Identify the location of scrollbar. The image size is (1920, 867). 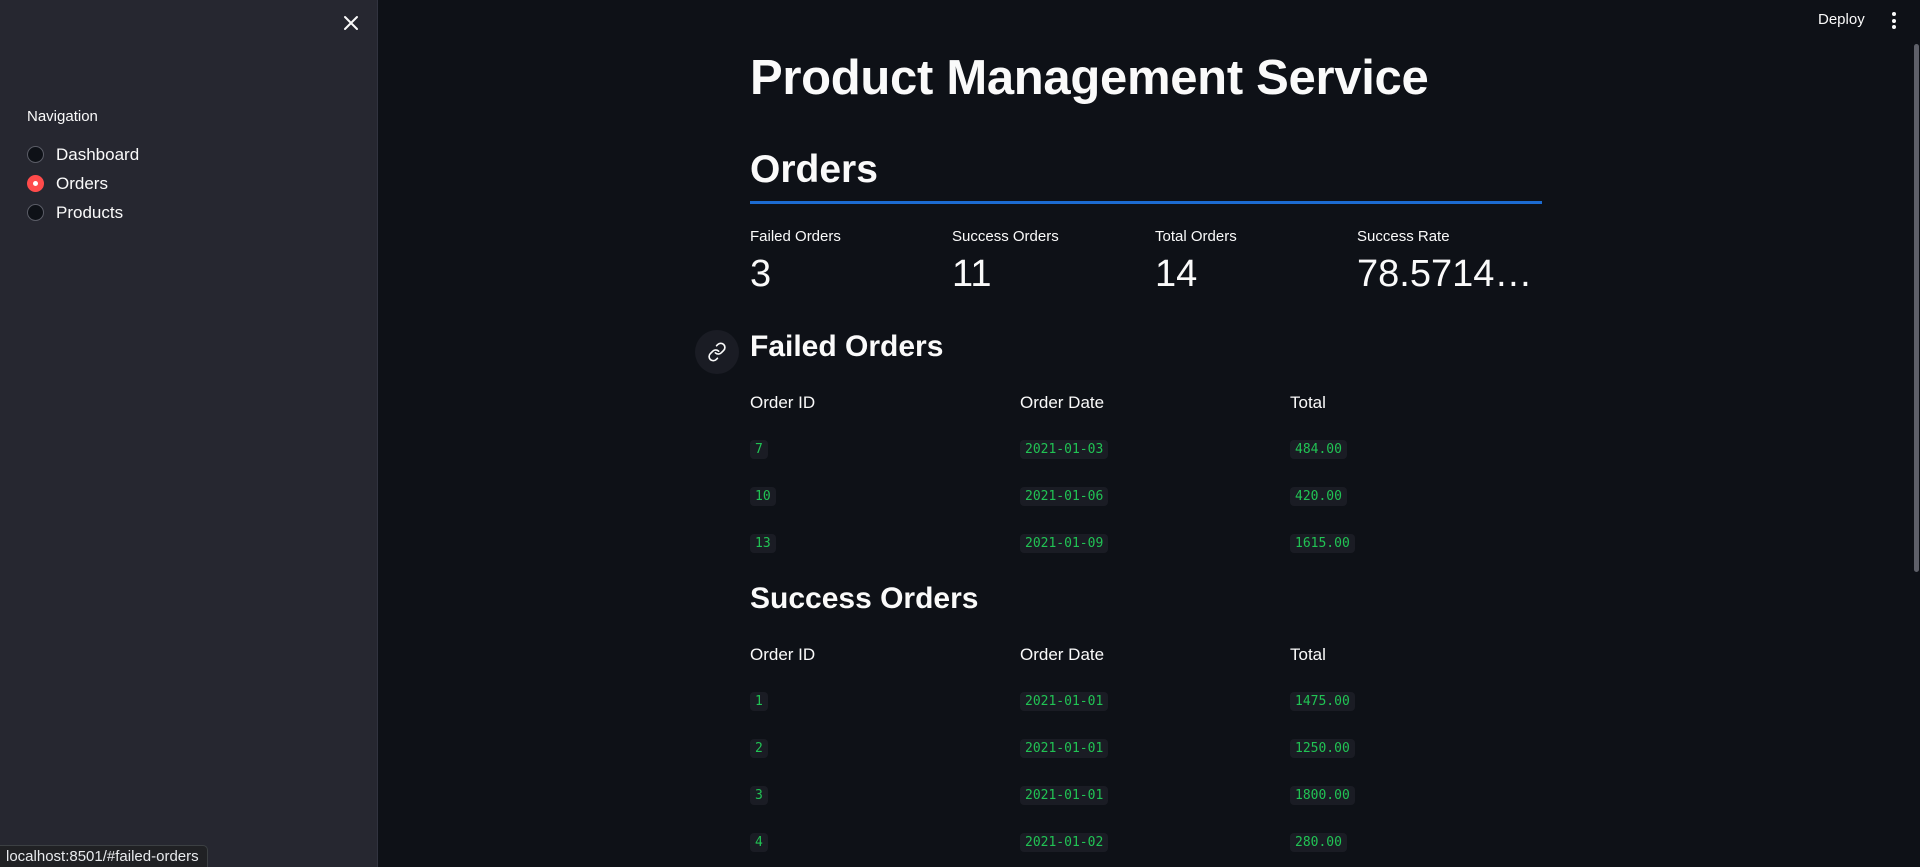
(1916, 308).